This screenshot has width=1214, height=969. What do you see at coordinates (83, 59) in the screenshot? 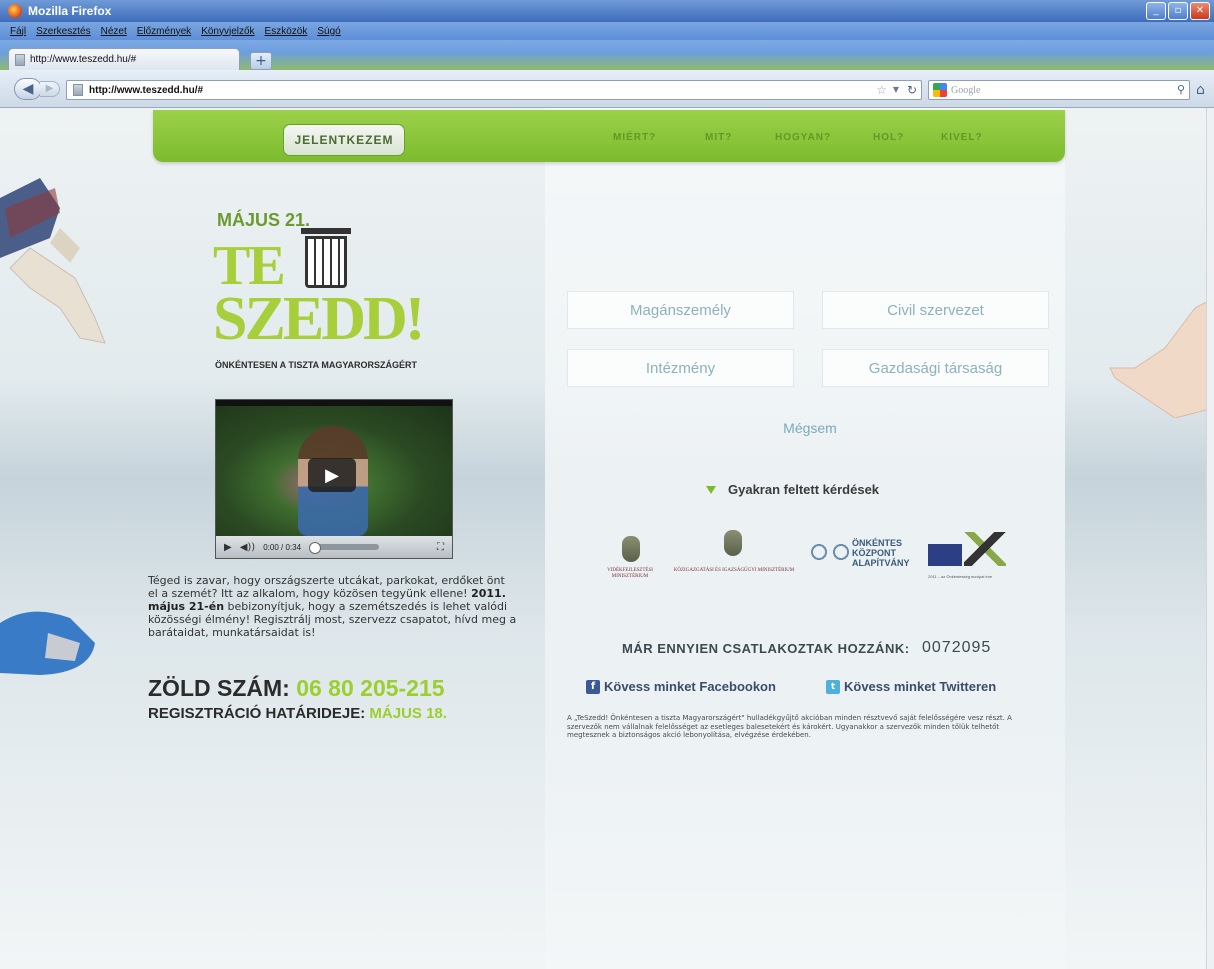
I see `tab-title: http://www.teszedd.hu/#` at bounding box center [83, 59].